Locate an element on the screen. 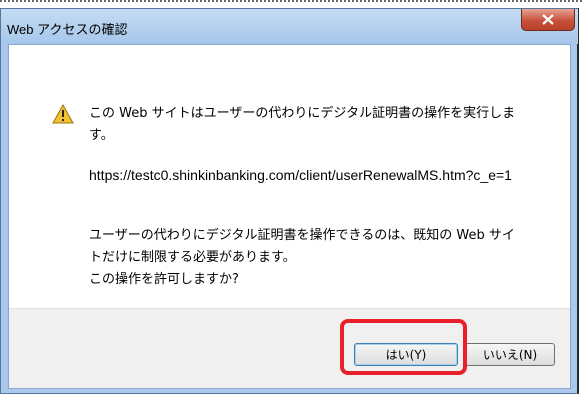 The width and height of the screenshot is (582, 394). message-line-1: この Web サイトはユーザーの代わりにデジタル証明書の操作を実行します。 is located at coordinates (302, 124).